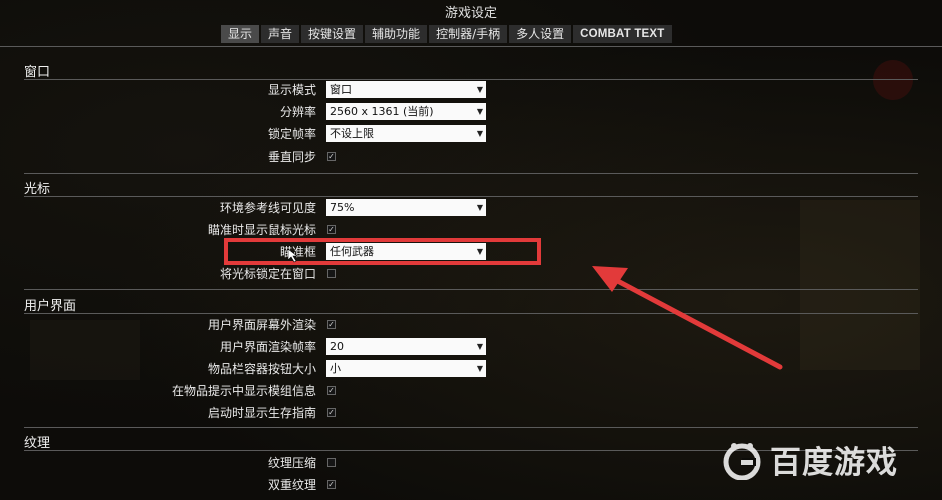 Image resolution: width=942 pixels, height=500 pixels. I want to click on mouse-cursor-icon, so click(293, 256).